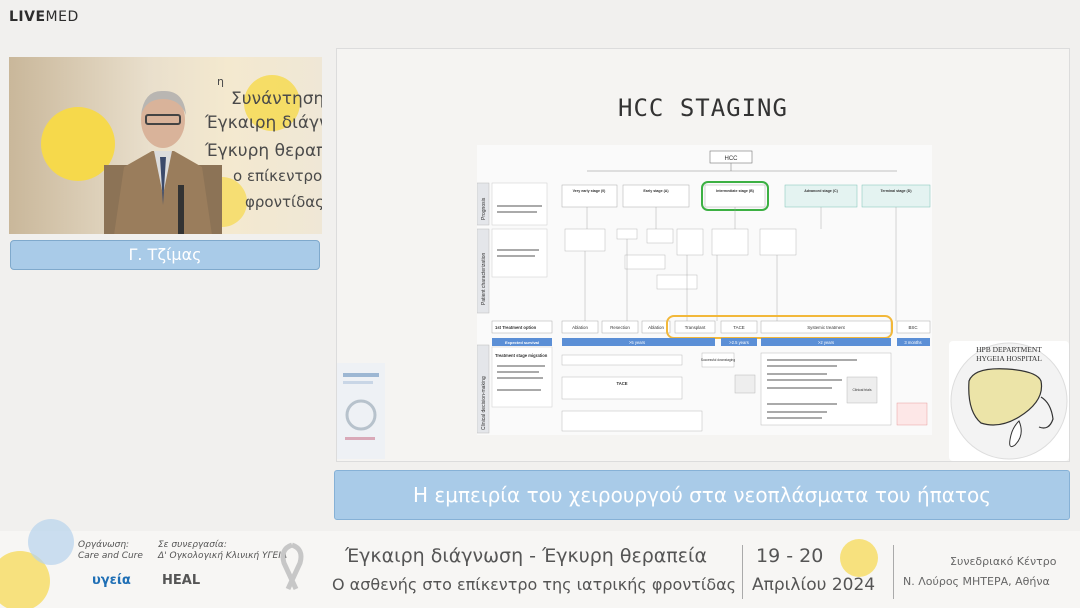 This screenshot has height=608, width=1080. What do you see at coordinates (521, 355) in the screenshot?
I see `migration-label: Treatment stage migration` at bounding box center [521, 355].